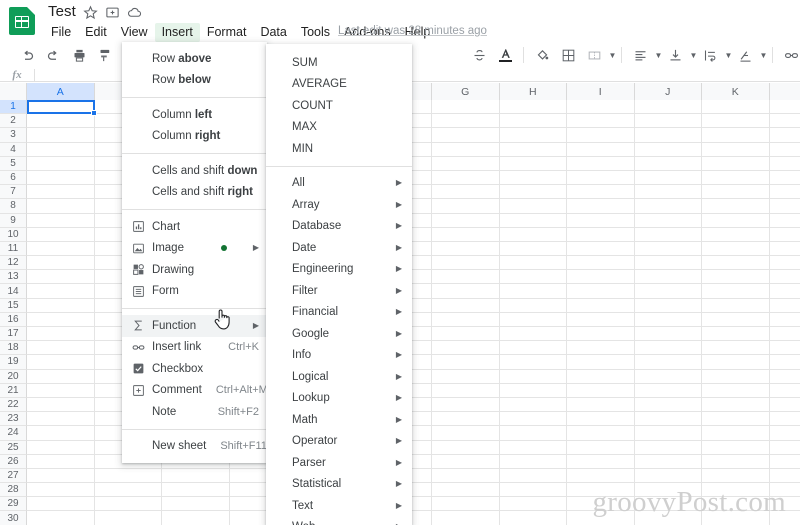 The width and height of the screenshot is (800, 525). I want to click on cell-H28, so click(533, 490).